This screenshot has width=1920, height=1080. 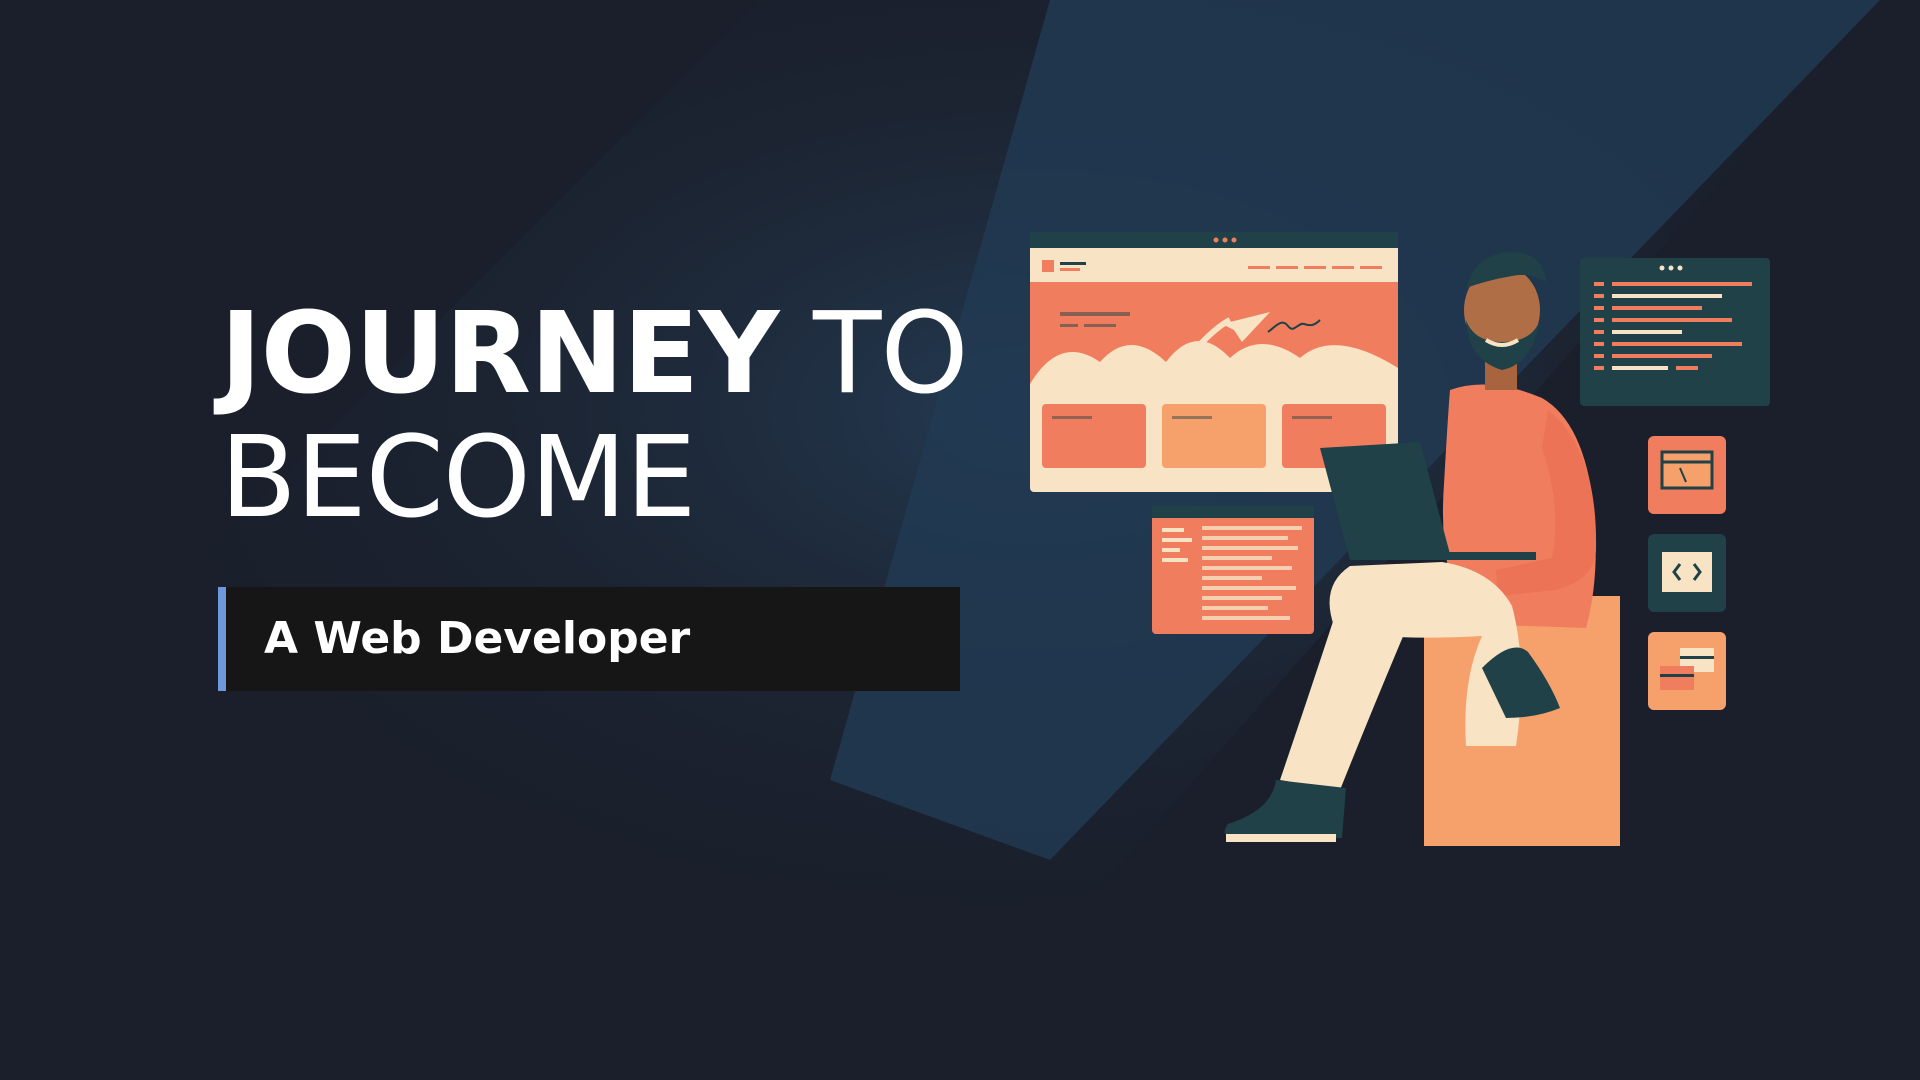 I want to click on browser-tile-icon, so click(x=1687, y=671).